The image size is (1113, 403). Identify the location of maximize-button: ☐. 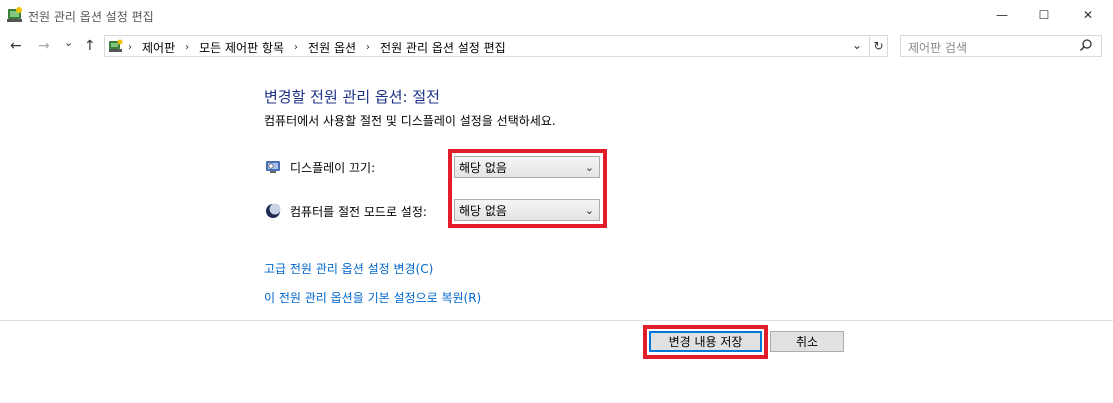
(1044, 15).